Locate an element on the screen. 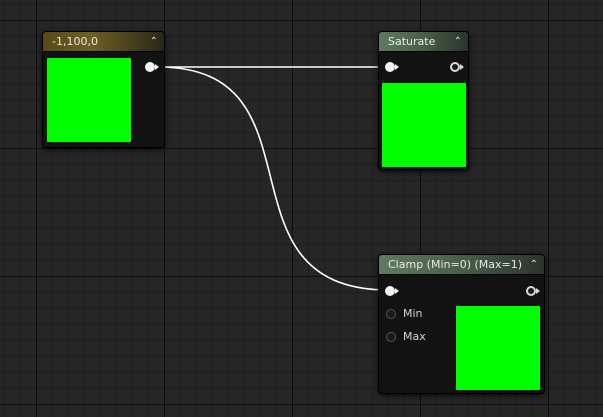  saturate-output-pin-arrow-icon is located at coordinates (462, 67).